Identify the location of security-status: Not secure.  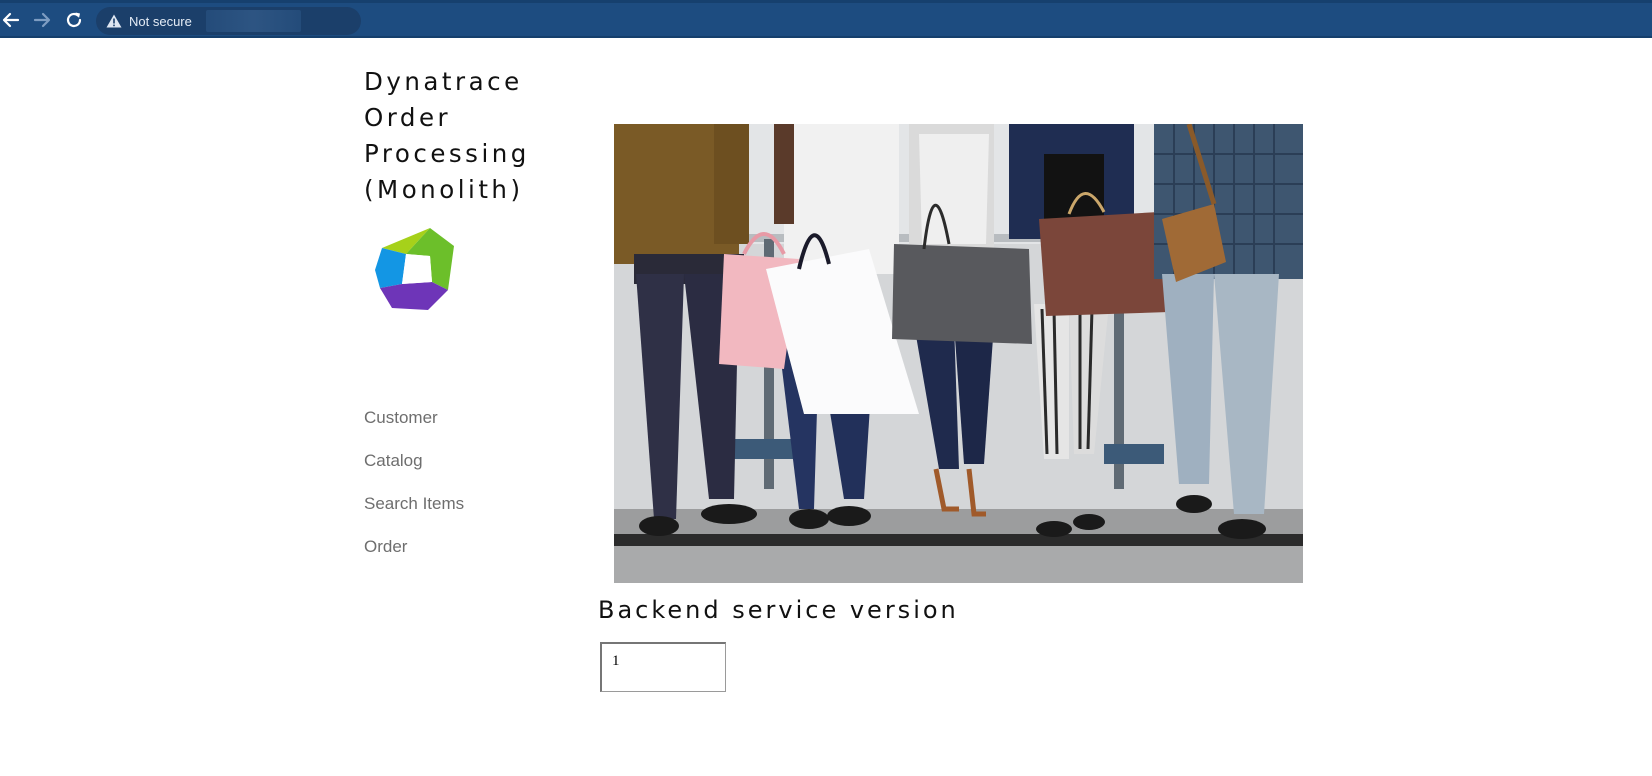
(160, 21).